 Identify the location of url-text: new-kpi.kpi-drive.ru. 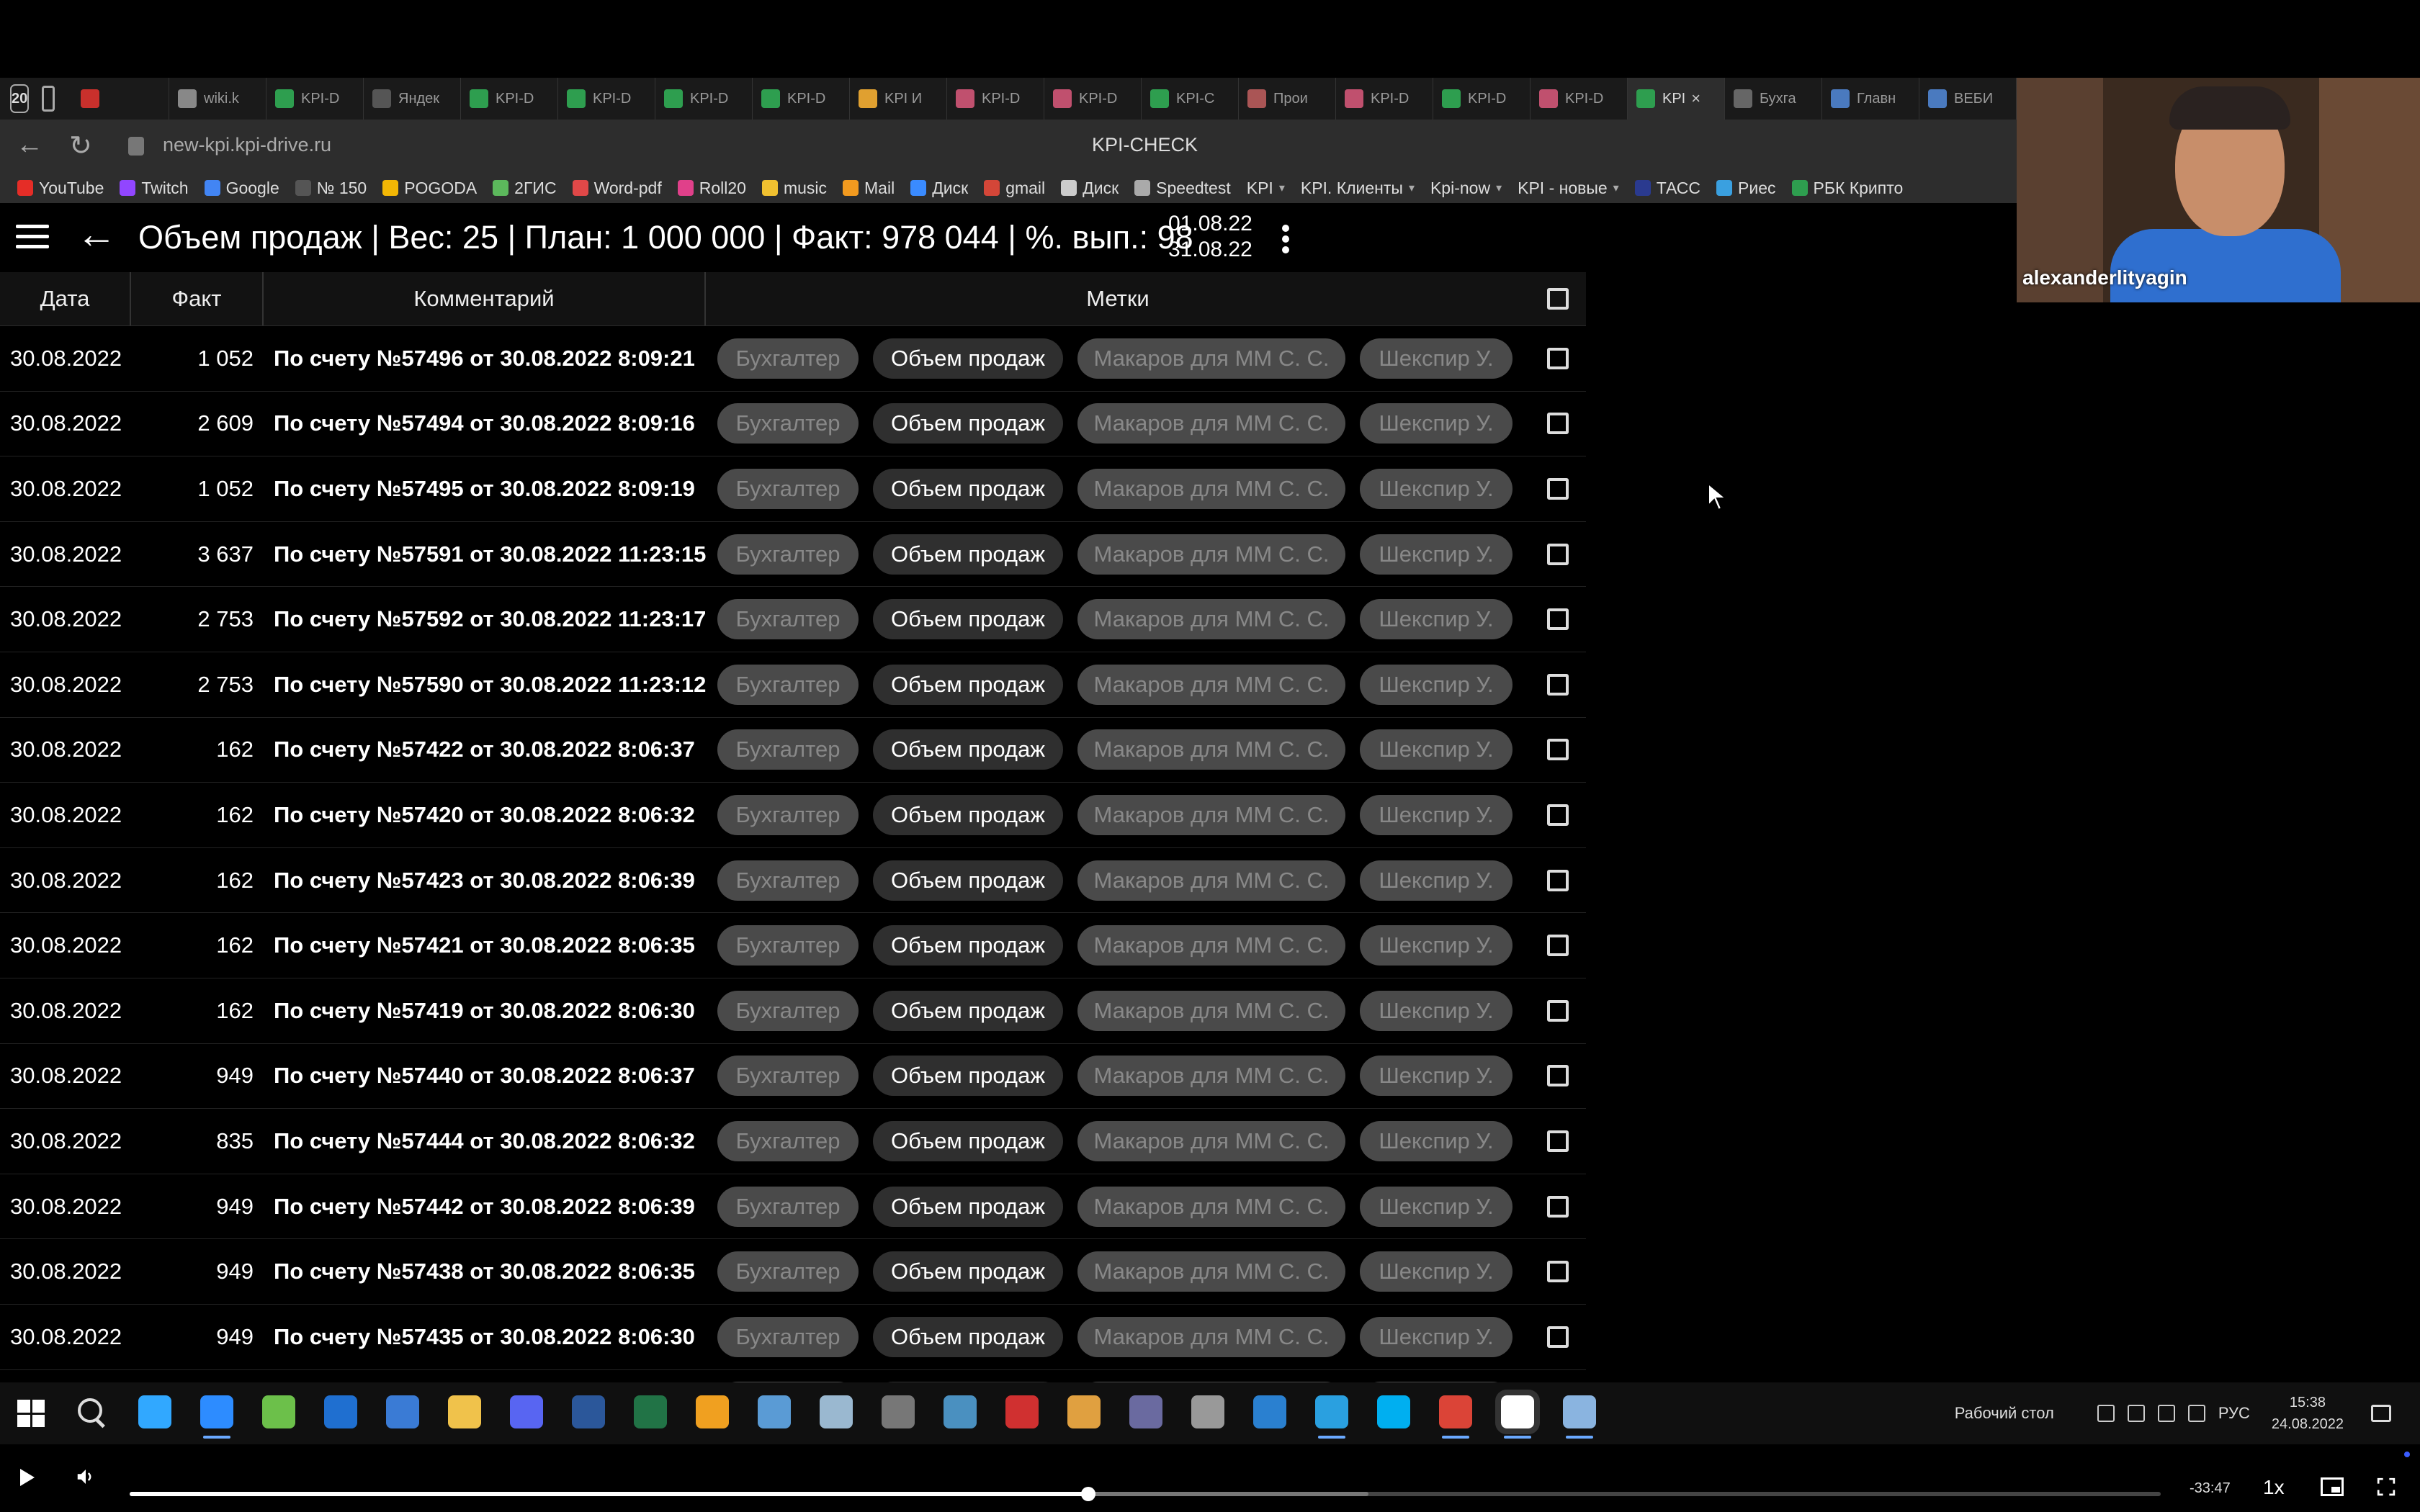
(247, 145).